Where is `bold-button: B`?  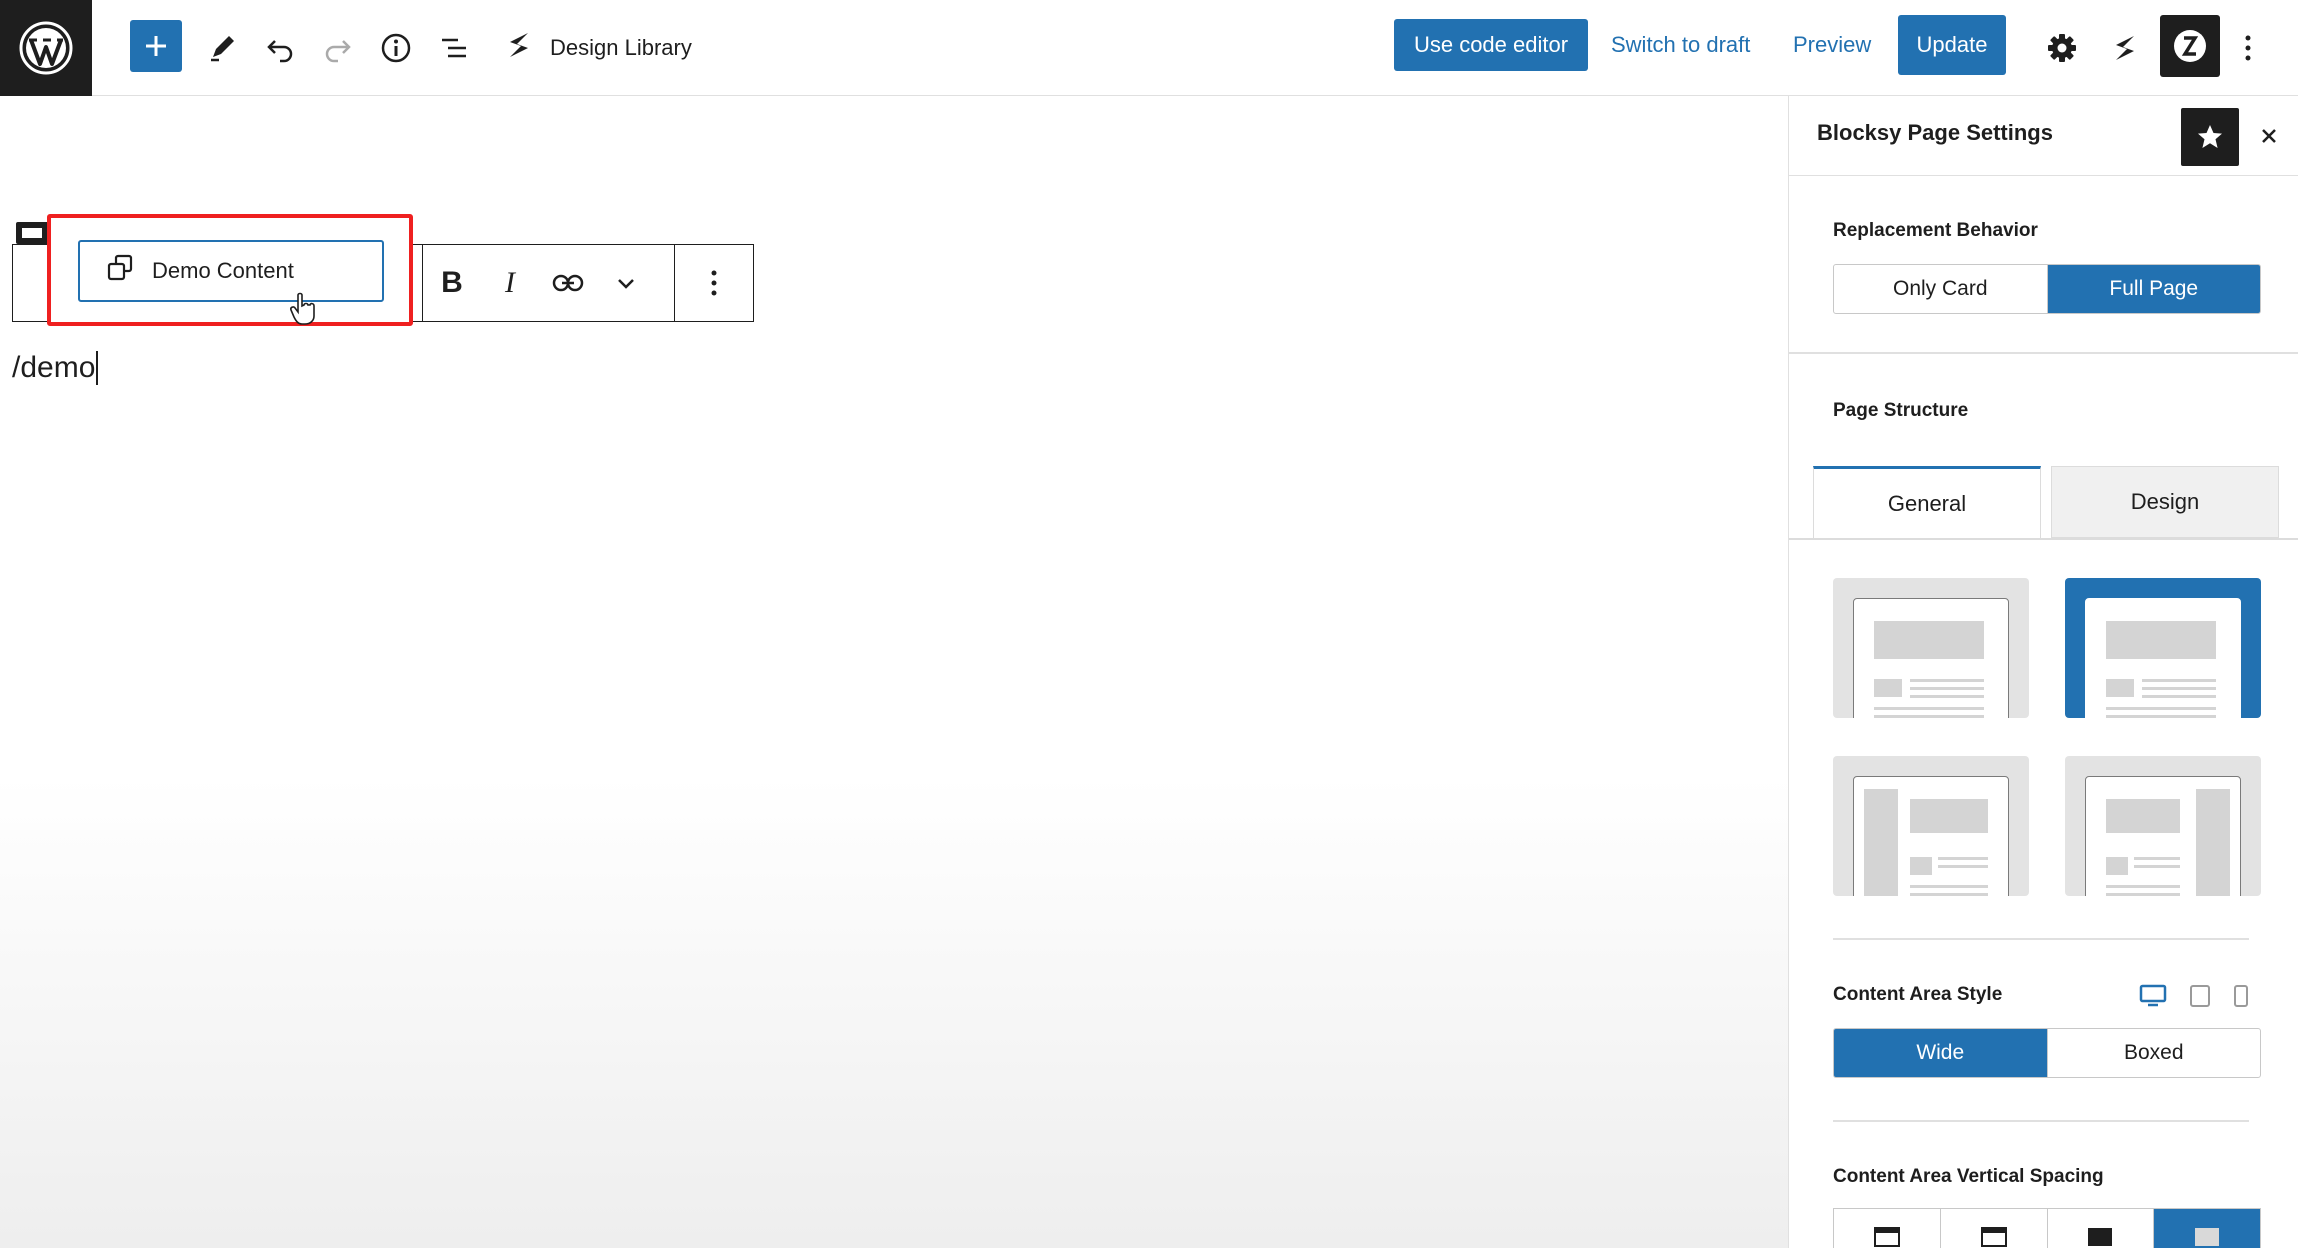 bold-button: B is located at coordinates (452, 283).